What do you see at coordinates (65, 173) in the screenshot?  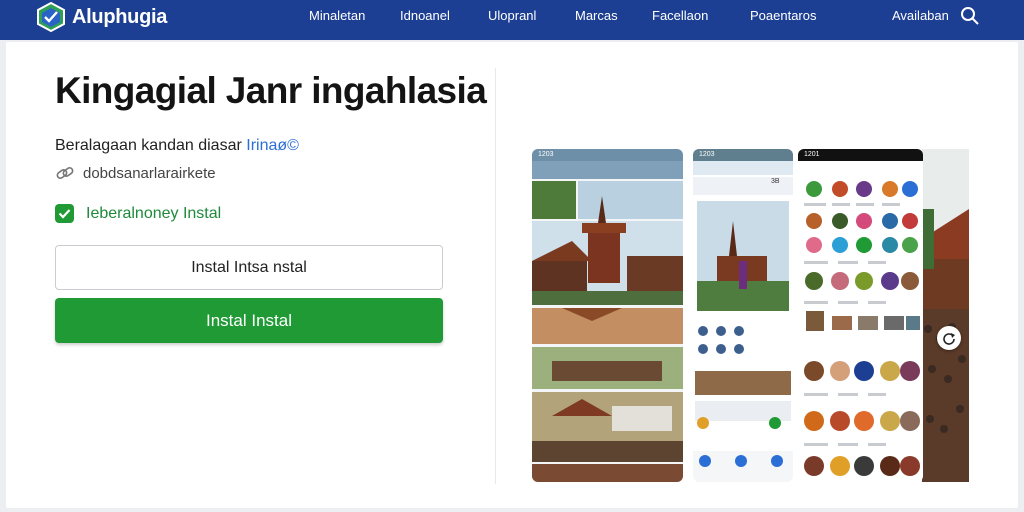 I see `link-icon` at bounding box center [65, 173].